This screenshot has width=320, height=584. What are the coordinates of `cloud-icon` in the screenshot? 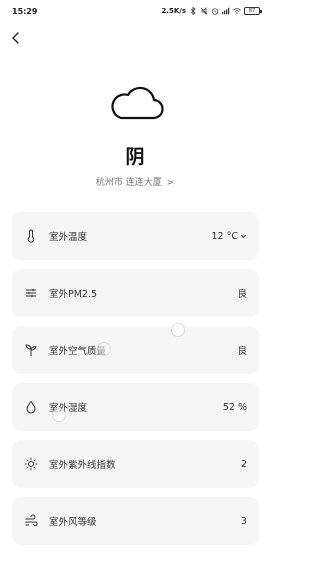 It's located at (137, 103).